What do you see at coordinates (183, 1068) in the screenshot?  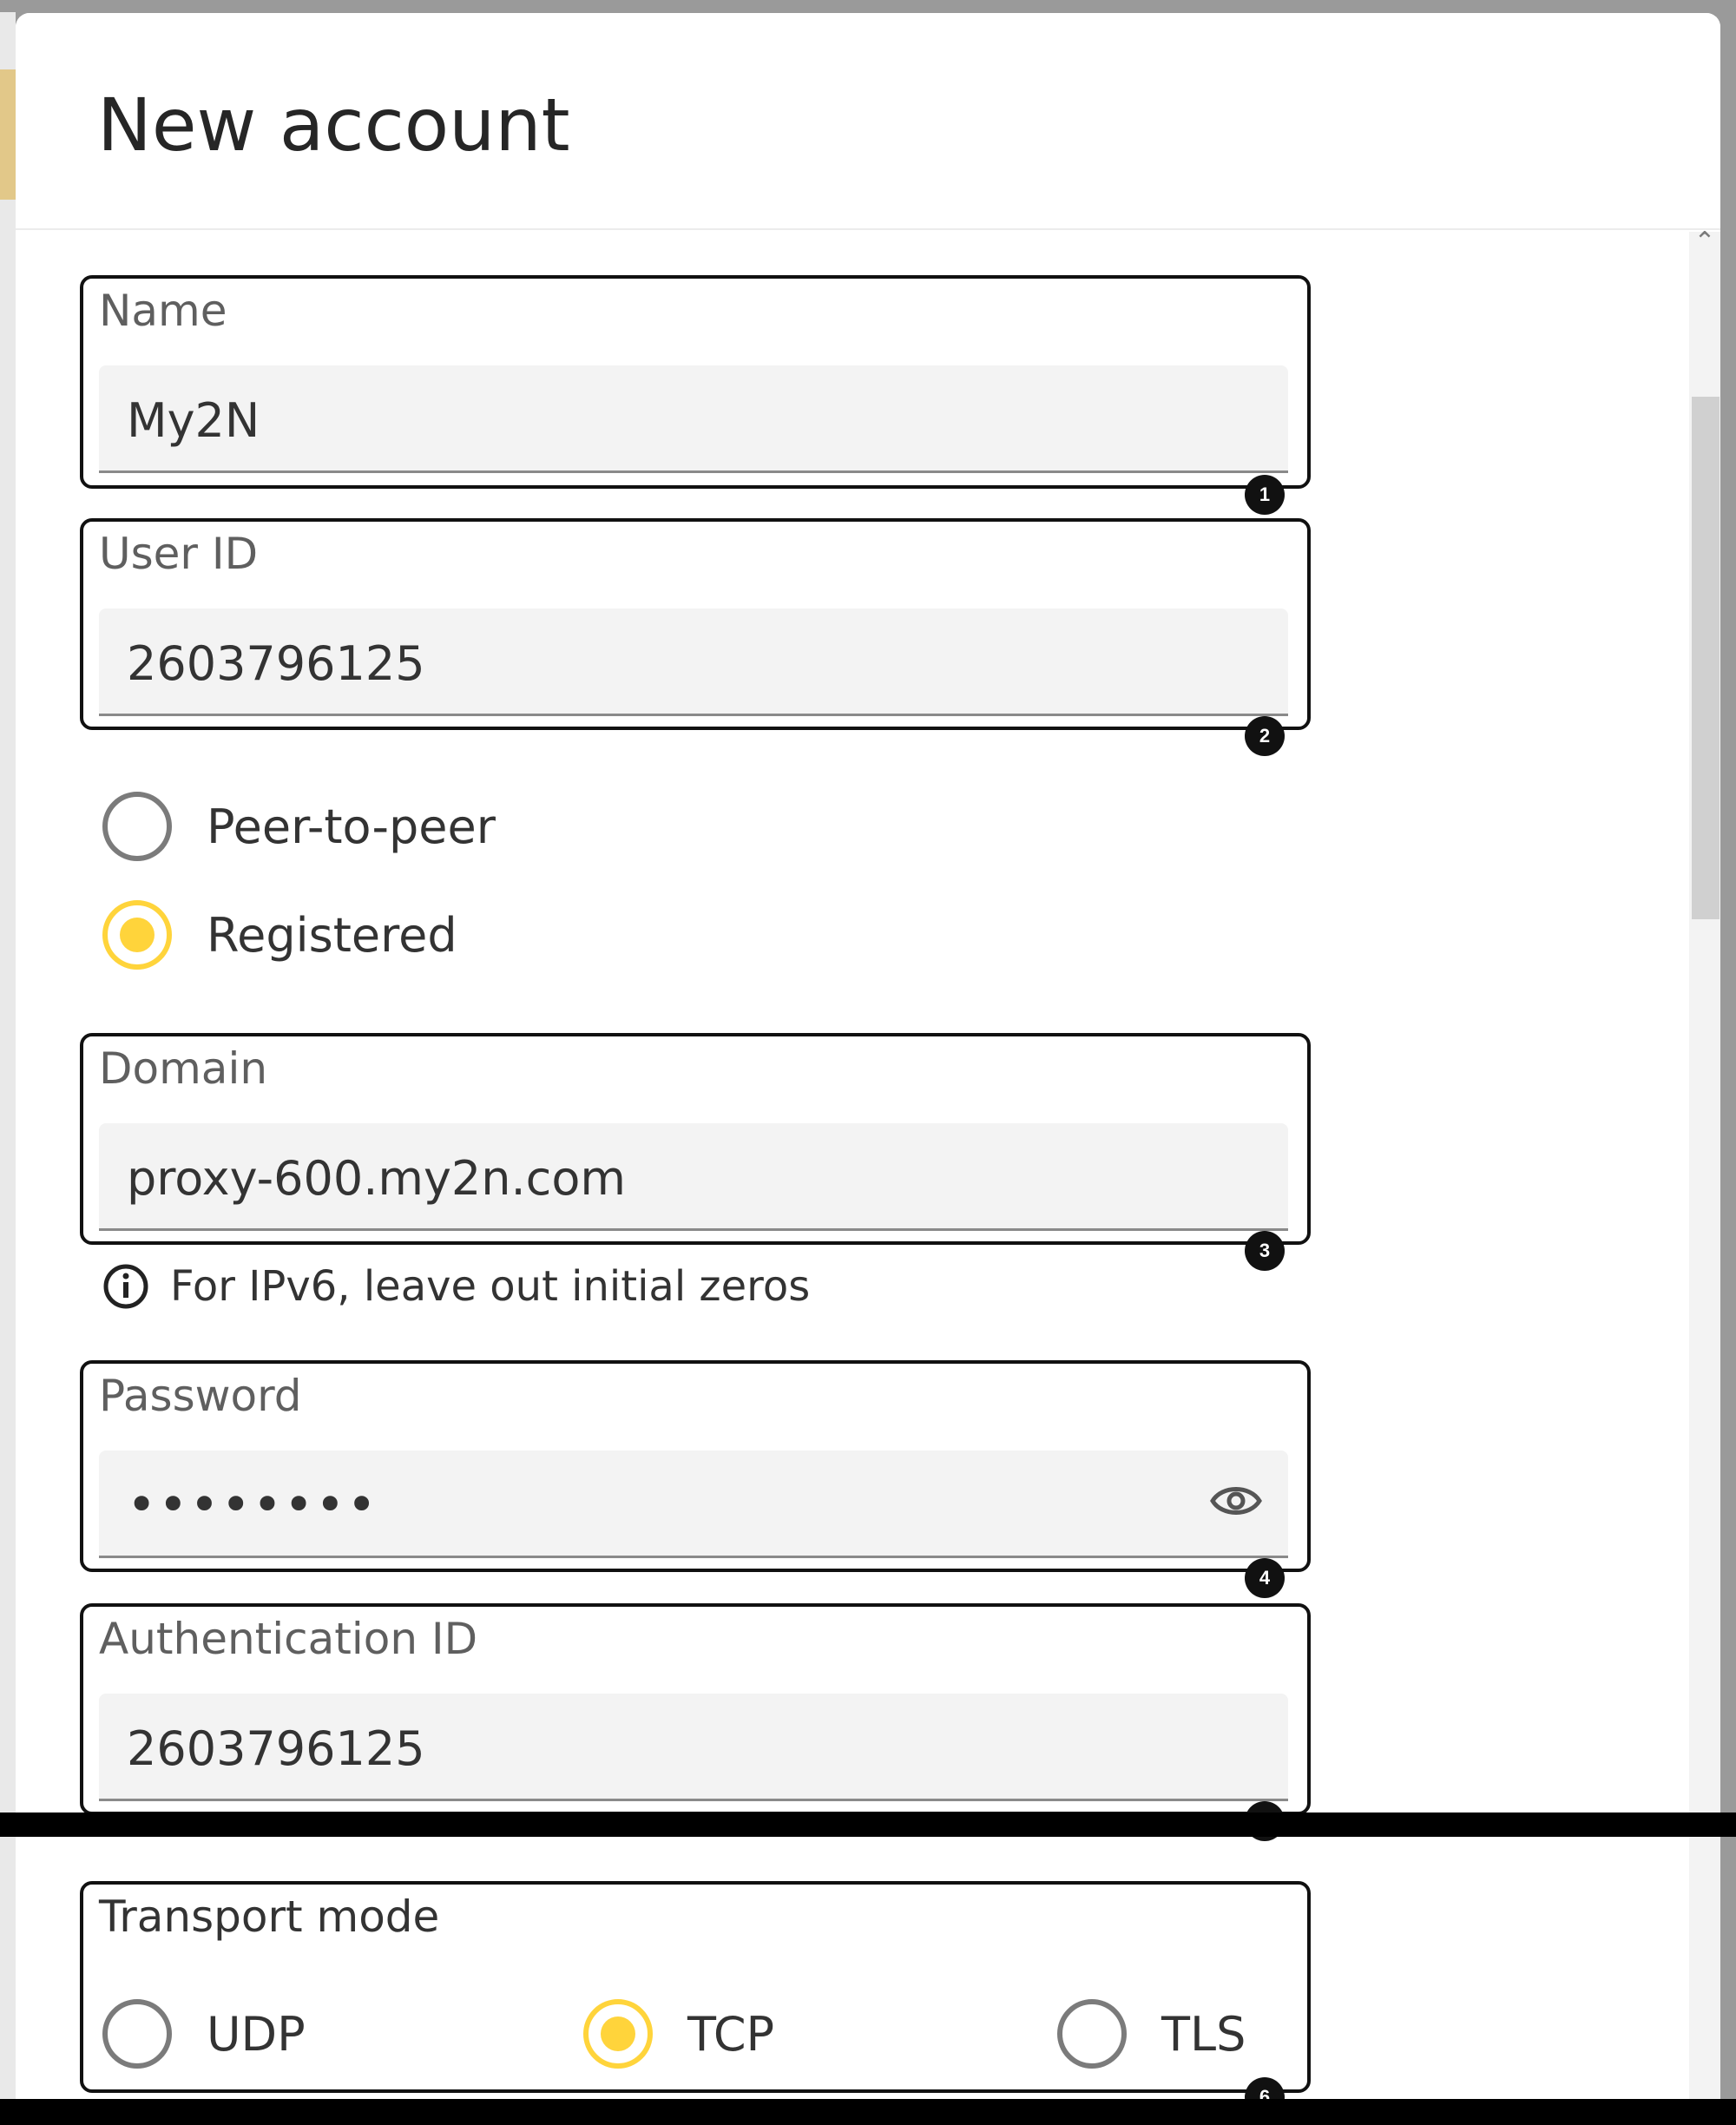 I see `domain-label: Domain` at bounding box center [183, 1068].